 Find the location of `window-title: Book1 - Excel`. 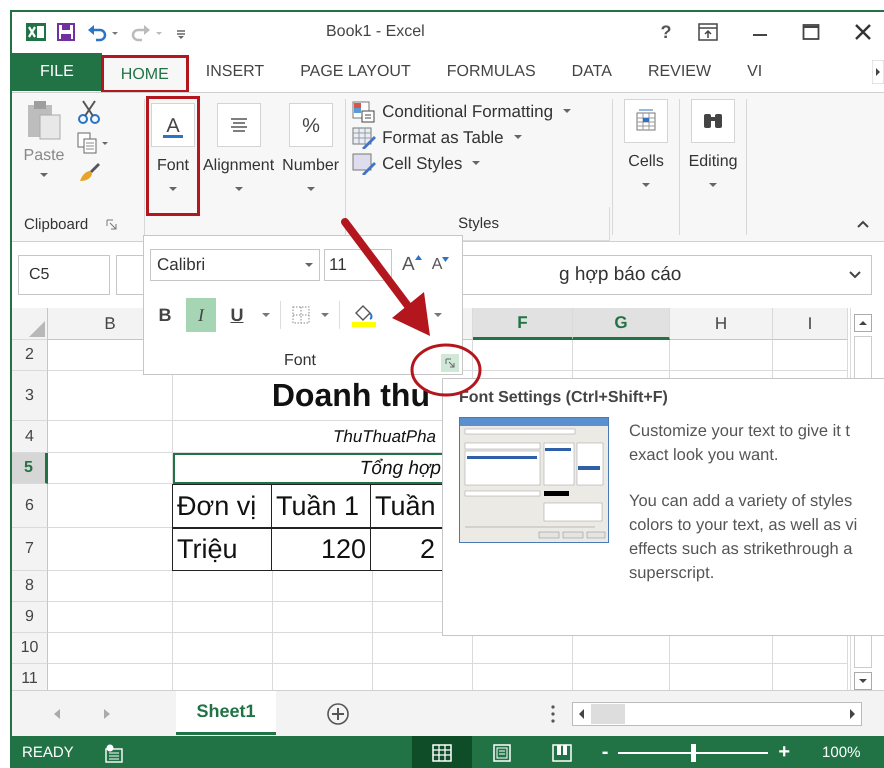

window-title: Book1 - Excel is located at coordinates (376, 32).